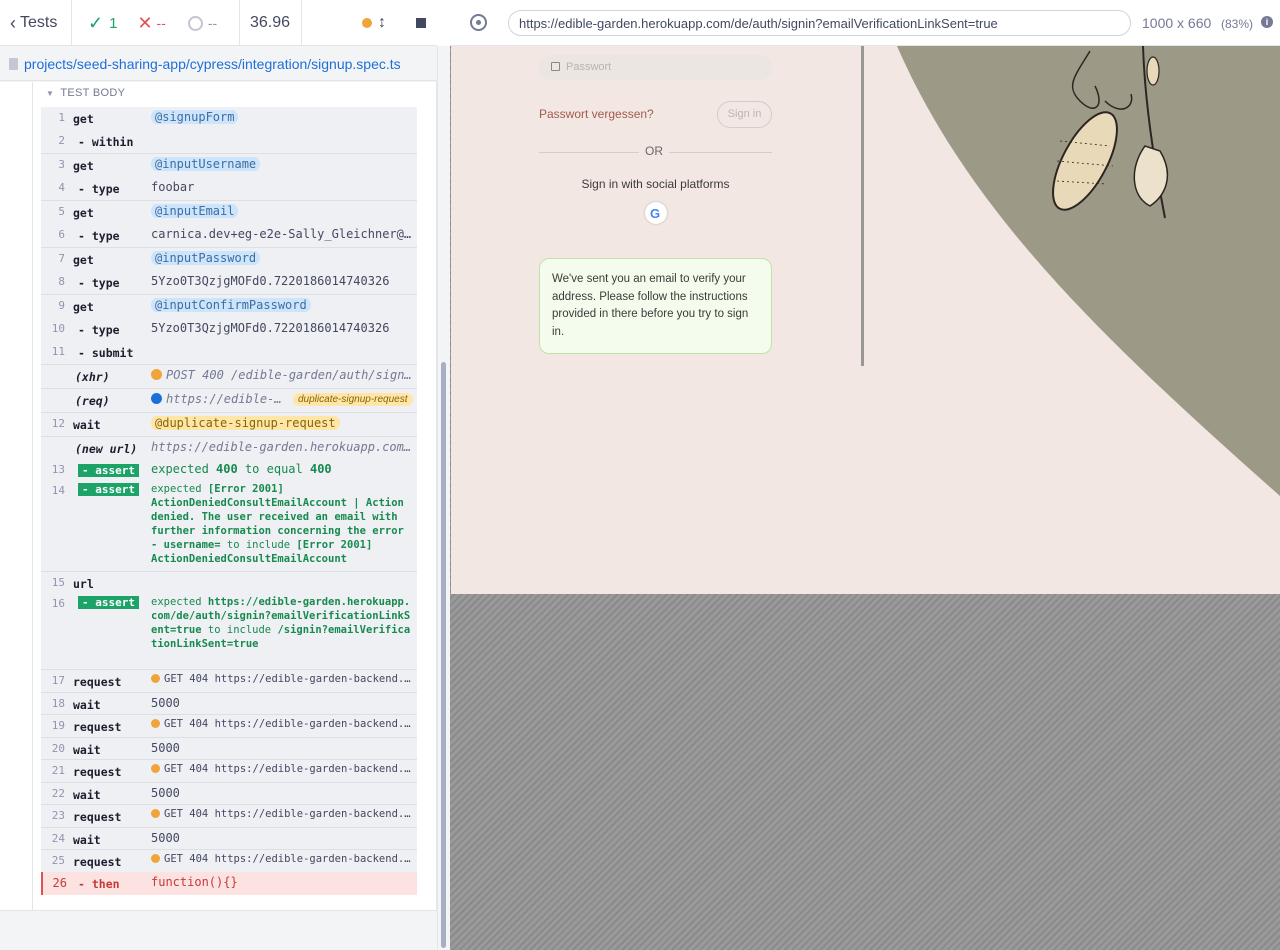 The width and height of the screenshot is (1280, 950). What do you see at coordinates (61, 117) in the screenshot?
I see `line-number: 1` at bounding box center [61, 117].